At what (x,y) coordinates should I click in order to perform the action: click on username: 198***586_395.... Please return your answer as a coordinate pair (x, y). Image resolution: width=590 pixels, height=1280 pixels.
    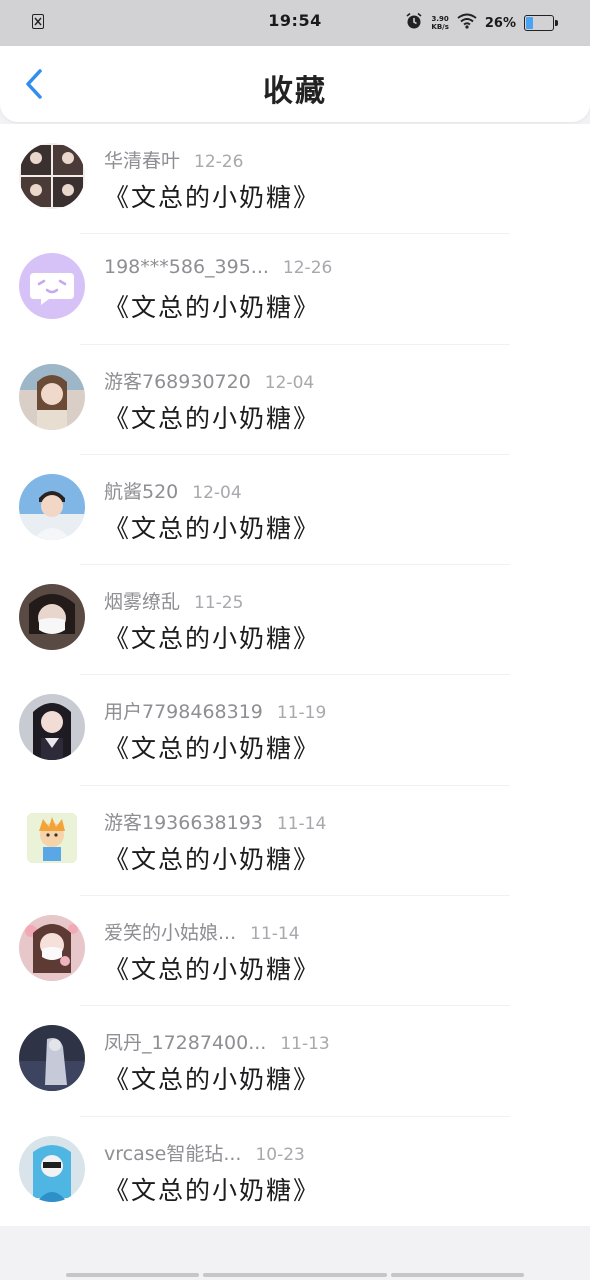
    Looking at the image, I should click on (186, 267).